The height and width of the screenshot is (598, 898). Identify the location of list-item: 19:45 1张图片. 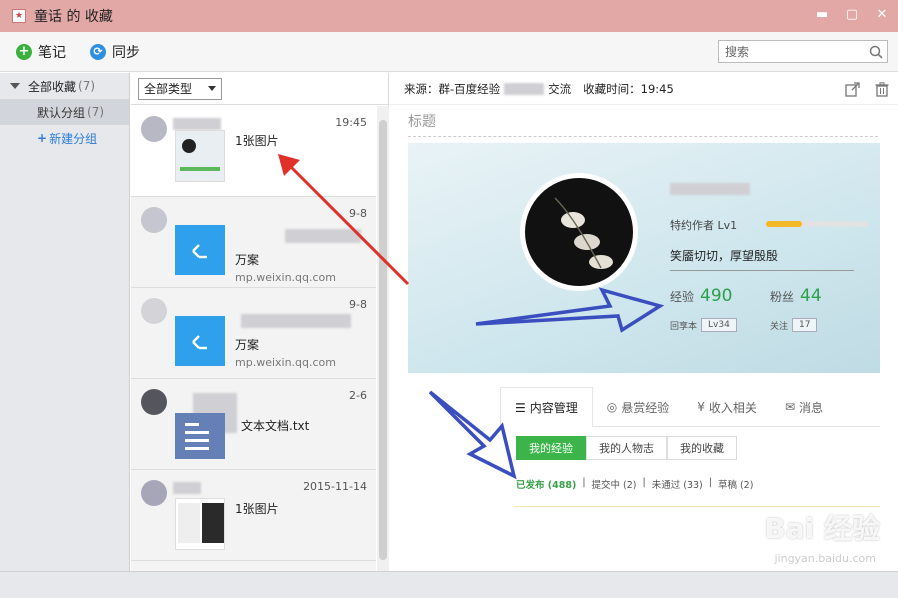
(253, 151).